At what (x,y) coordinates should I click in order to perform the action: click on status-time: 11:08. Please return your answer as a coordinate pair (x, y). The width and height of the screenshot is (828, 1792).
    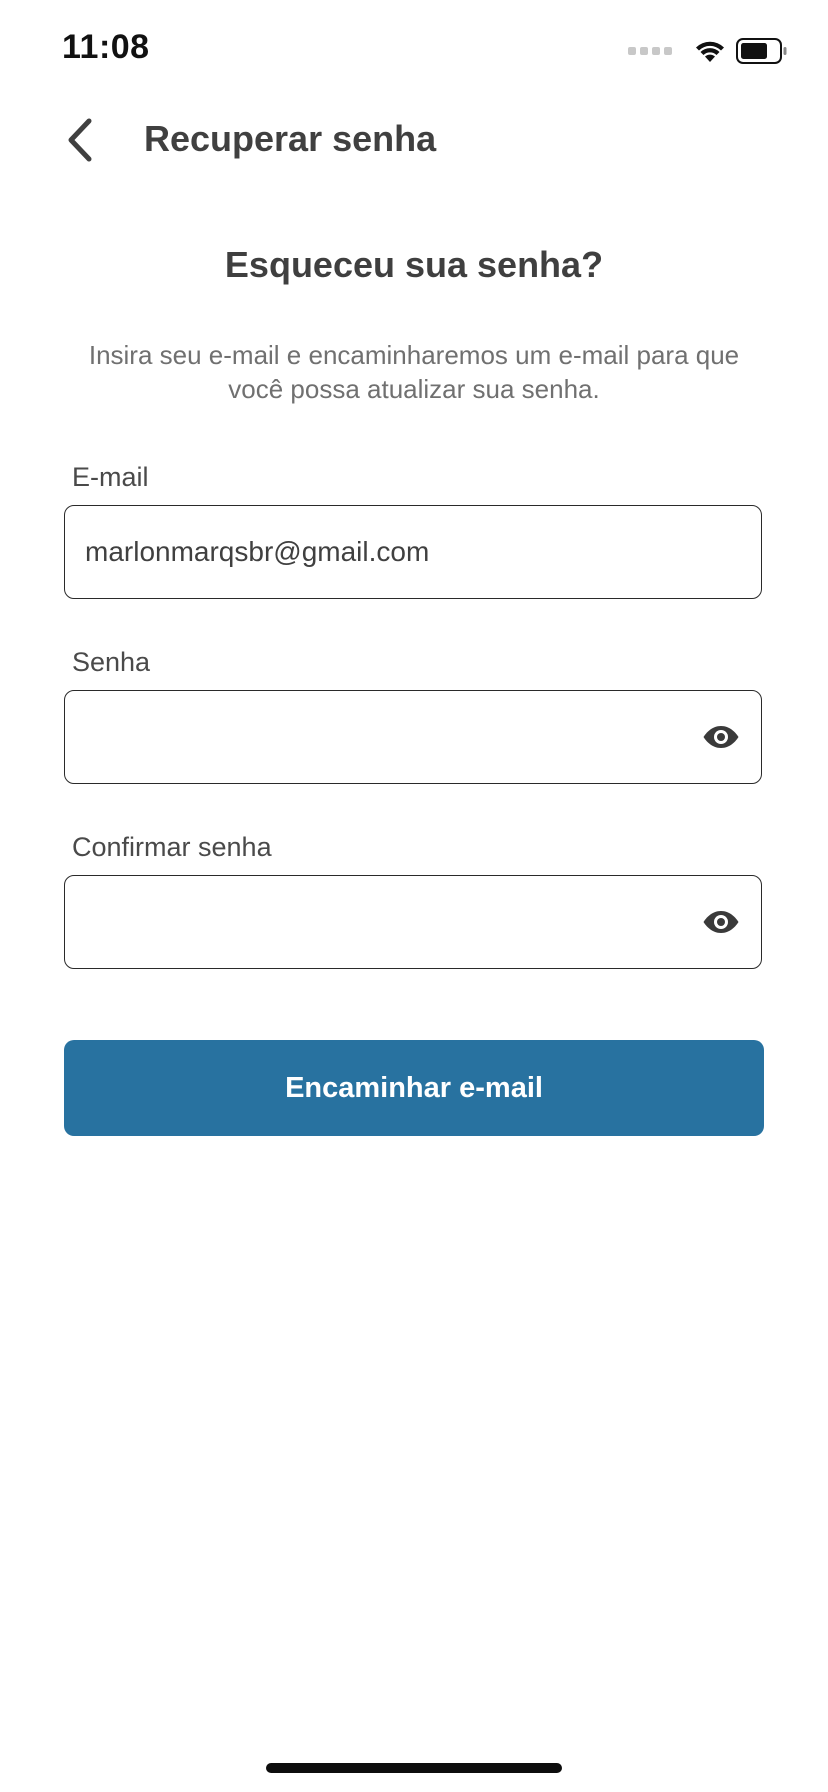
    Looking at the image, I should click on (106, 47).